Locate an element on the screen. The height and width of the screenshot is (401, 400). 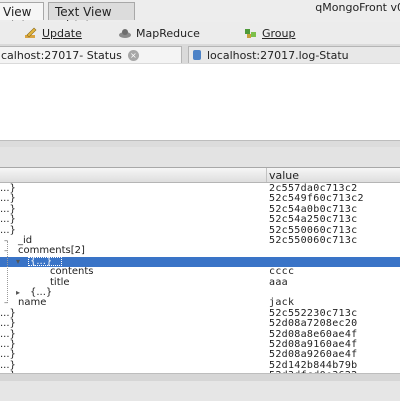
column-header-value: value is located at coordinates (284, 175).